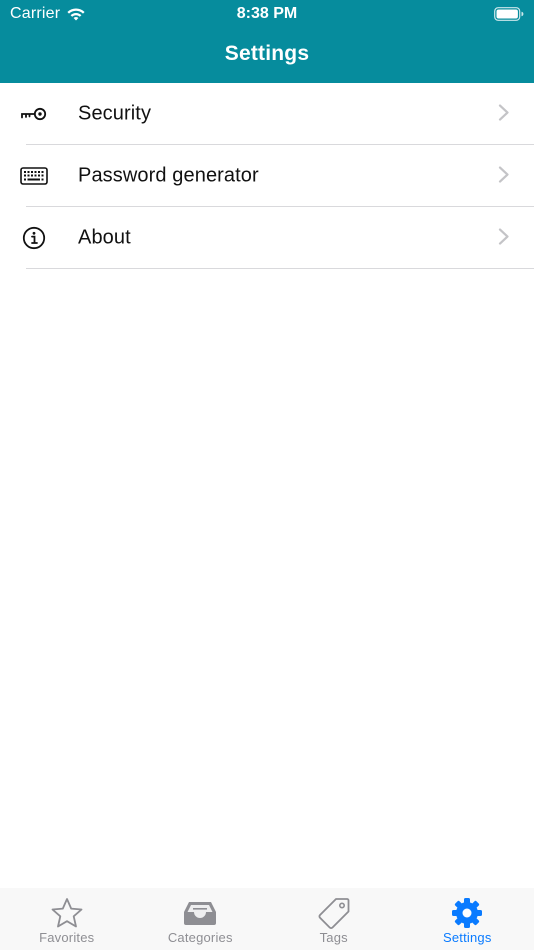 The image size is (534, 950). I want to click on tab-categories: Categories, so click(201, 919).